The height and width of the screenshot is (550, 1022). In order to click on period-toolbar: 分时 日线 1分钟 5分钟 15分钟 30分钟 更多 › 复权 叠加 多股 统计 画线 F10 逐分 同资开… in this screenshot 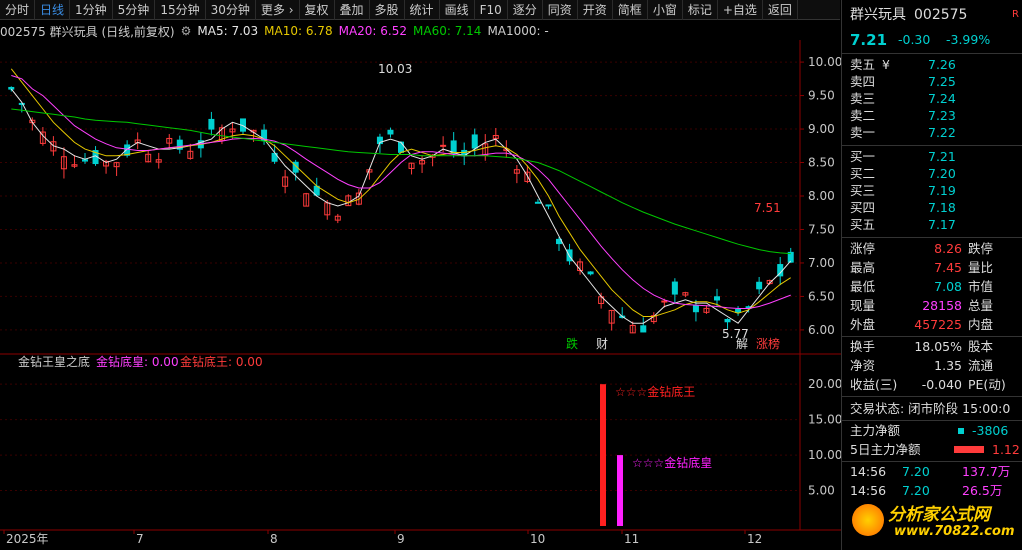, I will do `click(420, 10)`.